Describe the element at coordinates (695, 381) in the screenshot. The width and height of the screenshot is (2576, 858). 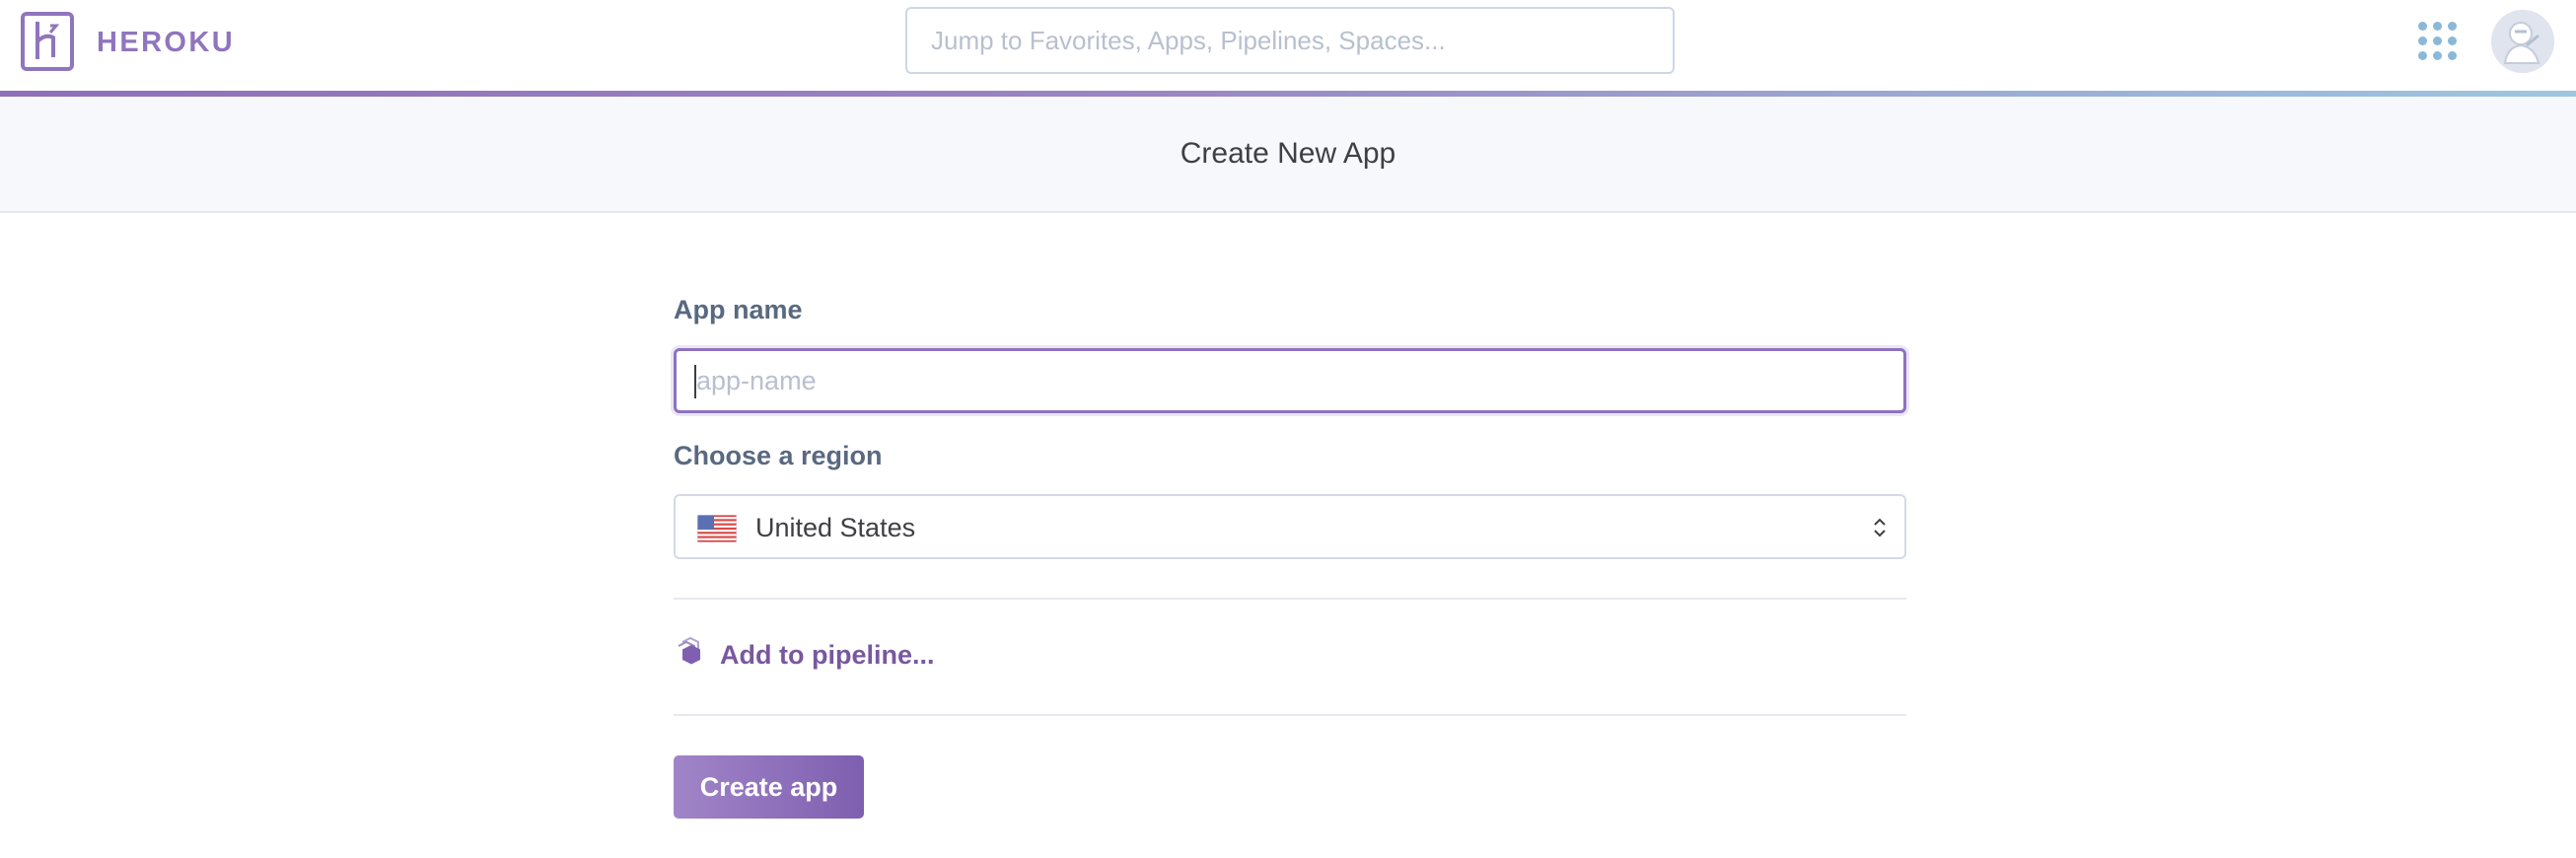
I see `text-caret` at that location.